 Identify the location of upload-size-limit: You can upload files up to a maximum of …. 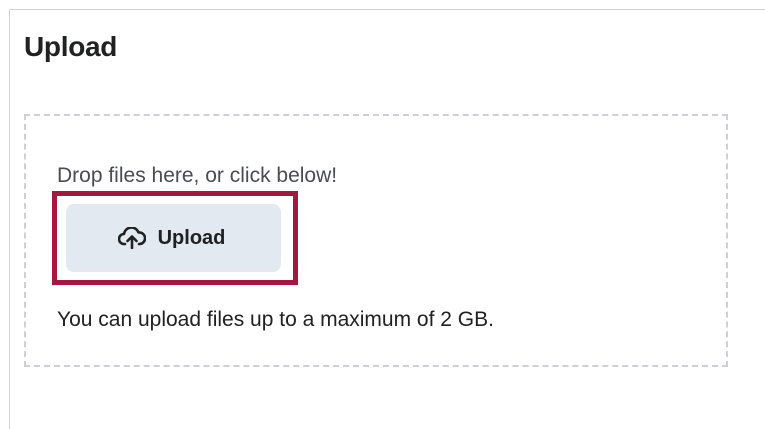
(275, 319).